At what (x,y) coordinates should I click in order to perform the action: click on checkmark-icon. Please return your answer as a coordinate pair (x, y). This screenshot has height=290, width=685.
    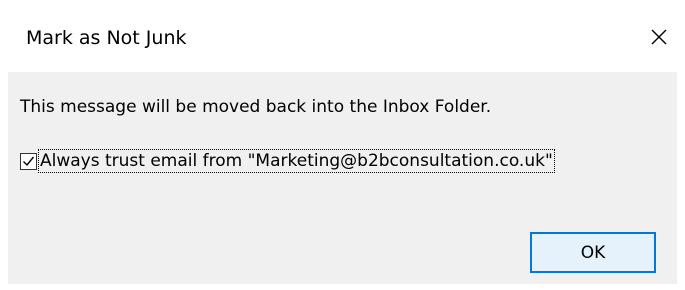
    Looking at the image, I should click on (29, 161).